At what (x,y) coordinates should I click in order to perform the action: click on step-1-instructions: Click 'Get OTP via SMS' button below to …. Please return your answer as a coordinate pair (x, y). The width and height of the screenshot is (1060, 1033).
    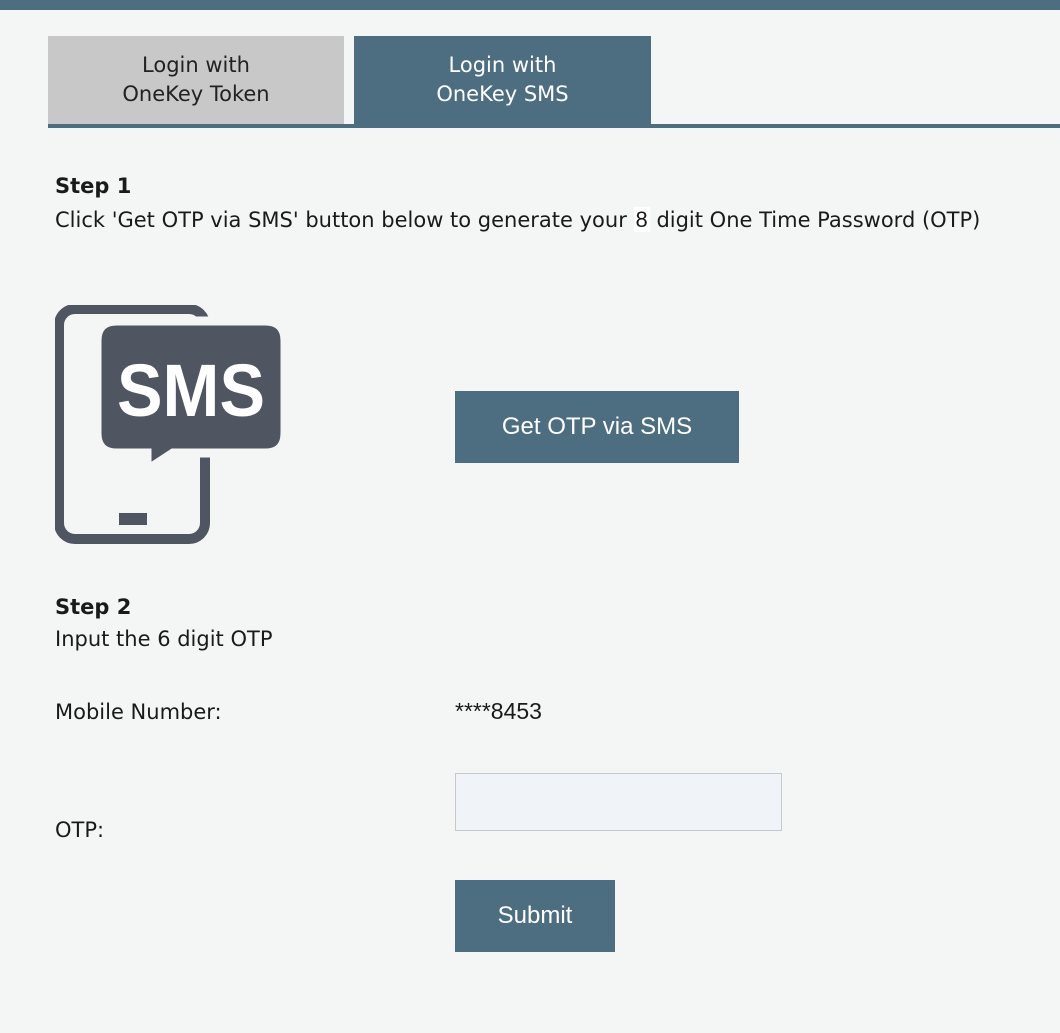
    Looking at the image, I should click on (550, 220).